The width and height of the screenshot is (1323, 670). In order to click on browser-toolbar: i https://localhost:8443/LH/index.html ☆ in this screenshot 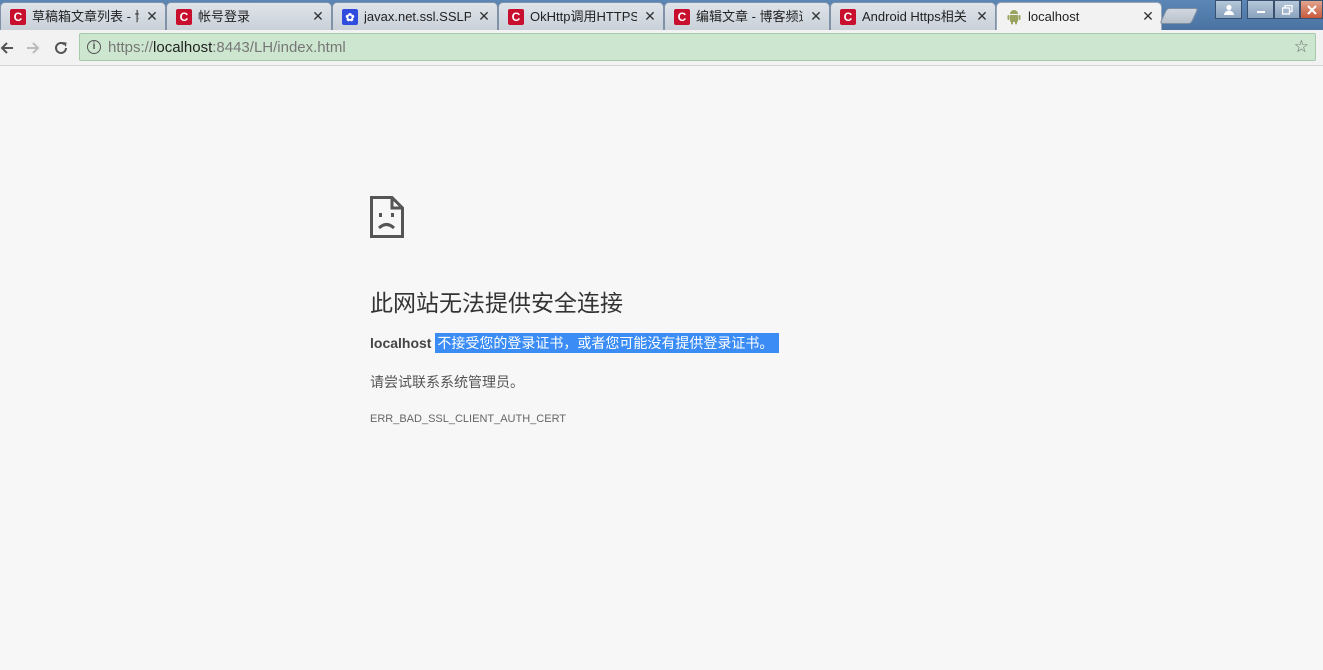, I will do `click(661, 48)`.